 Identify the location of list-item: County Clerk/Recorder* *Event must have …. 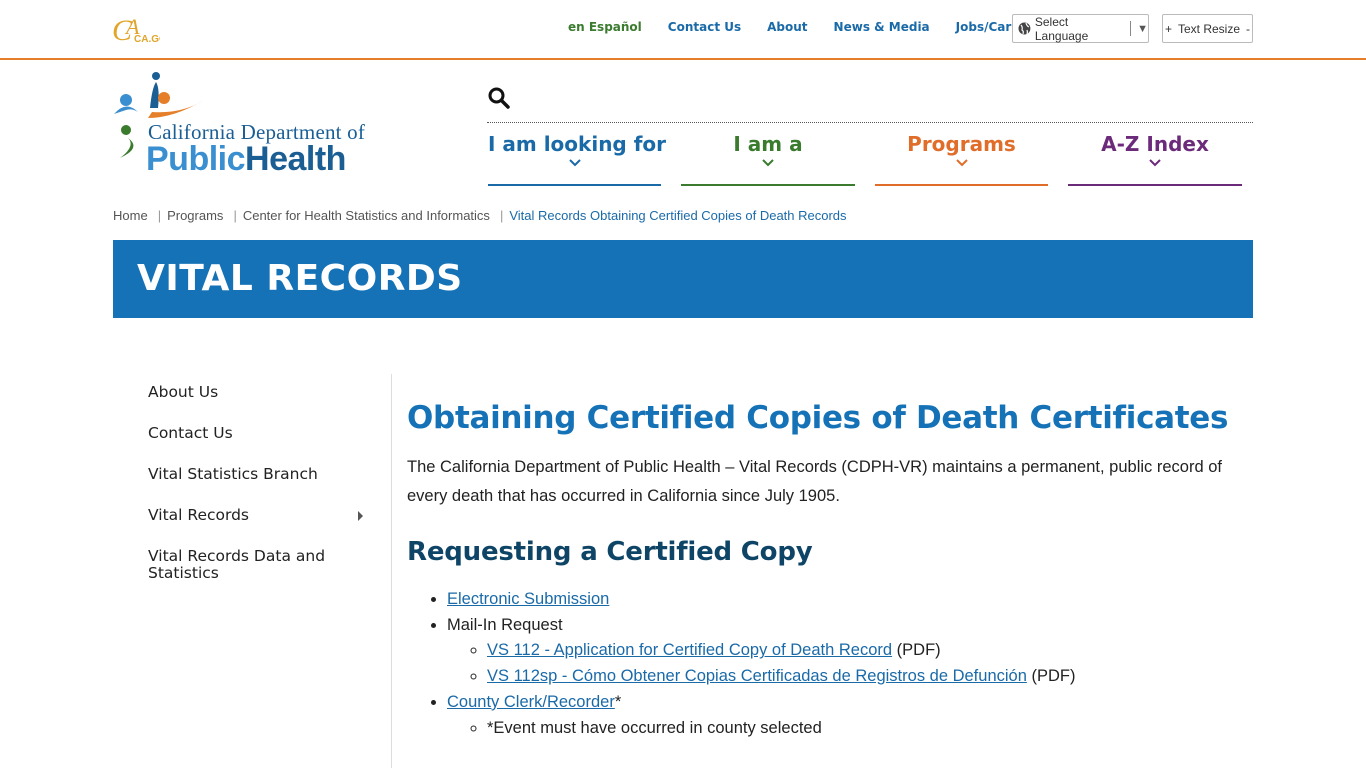
(850, 715).